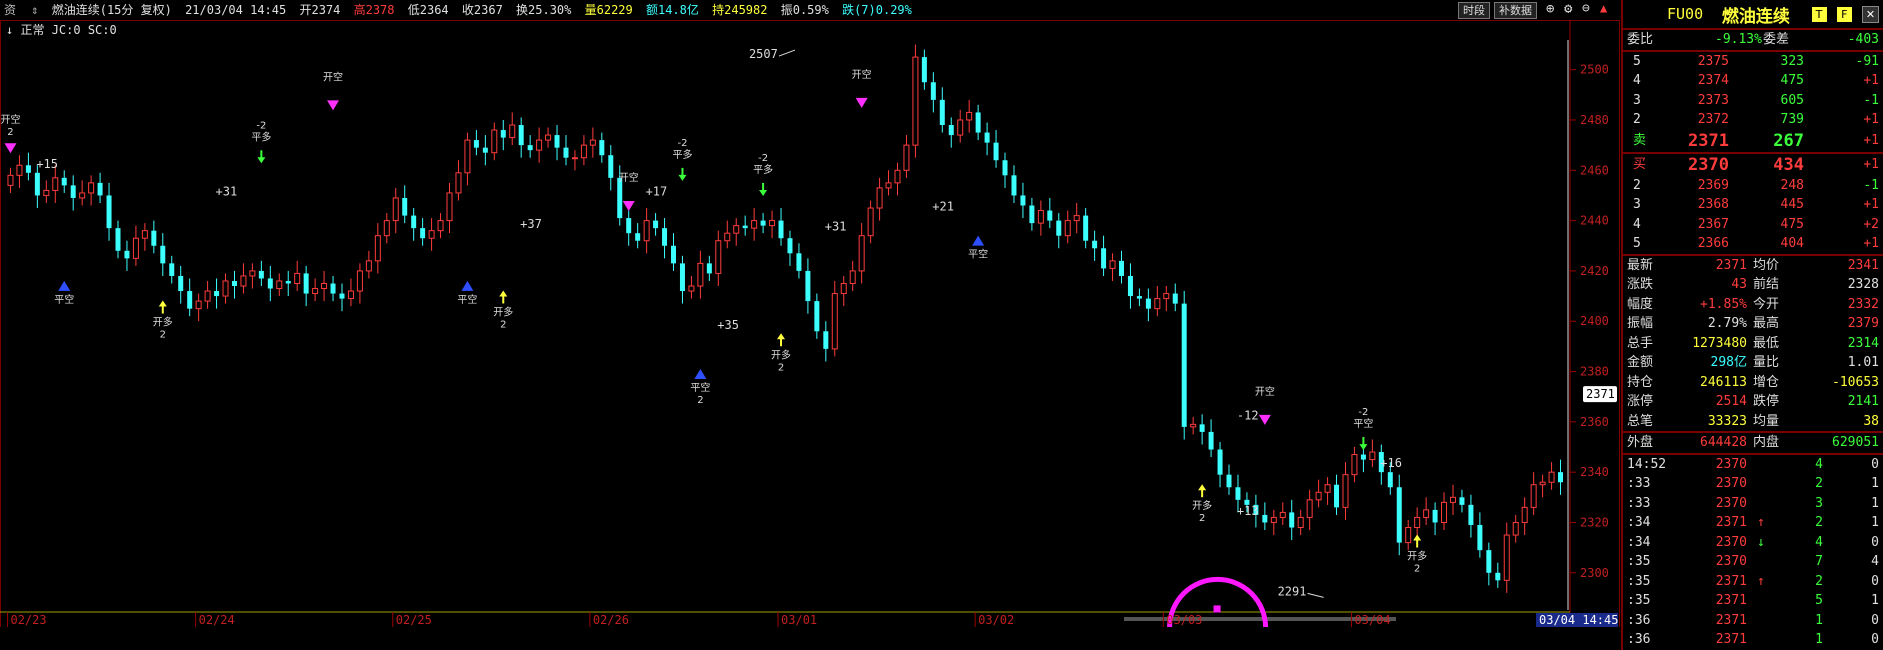 This screenshot has height=650, width=1883. Describe the element at coordinates (1870, 14) in the screenshot. I see `close-panel-icon: ✕` at that location.